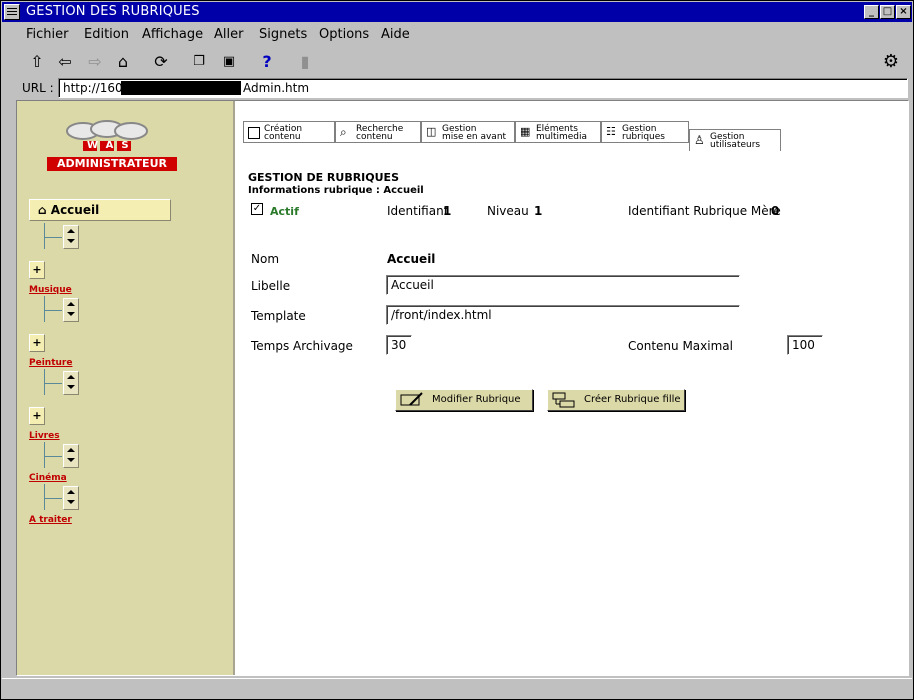  What do you see at coordinates (563, 285) in the screenshot?
I see `libelle-input: Accueil` at bounding box center [563, 285].